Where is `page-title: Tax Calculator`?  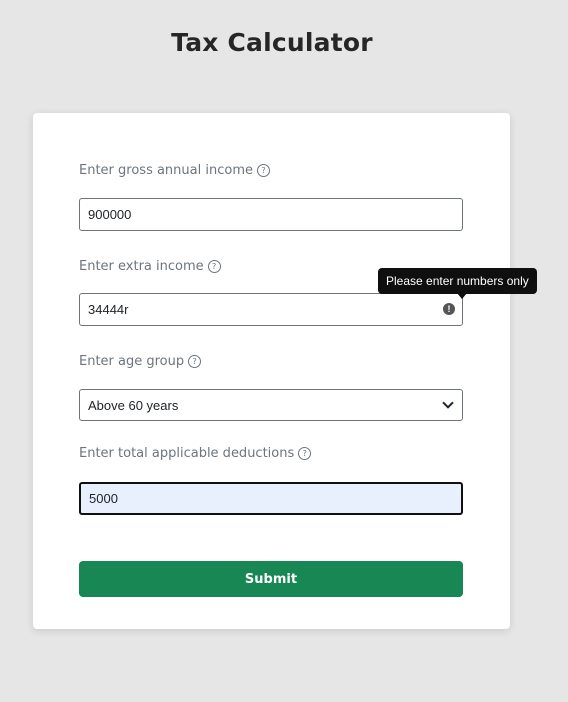
page-title: Tax Calculator is located at coordinates (272, 42).